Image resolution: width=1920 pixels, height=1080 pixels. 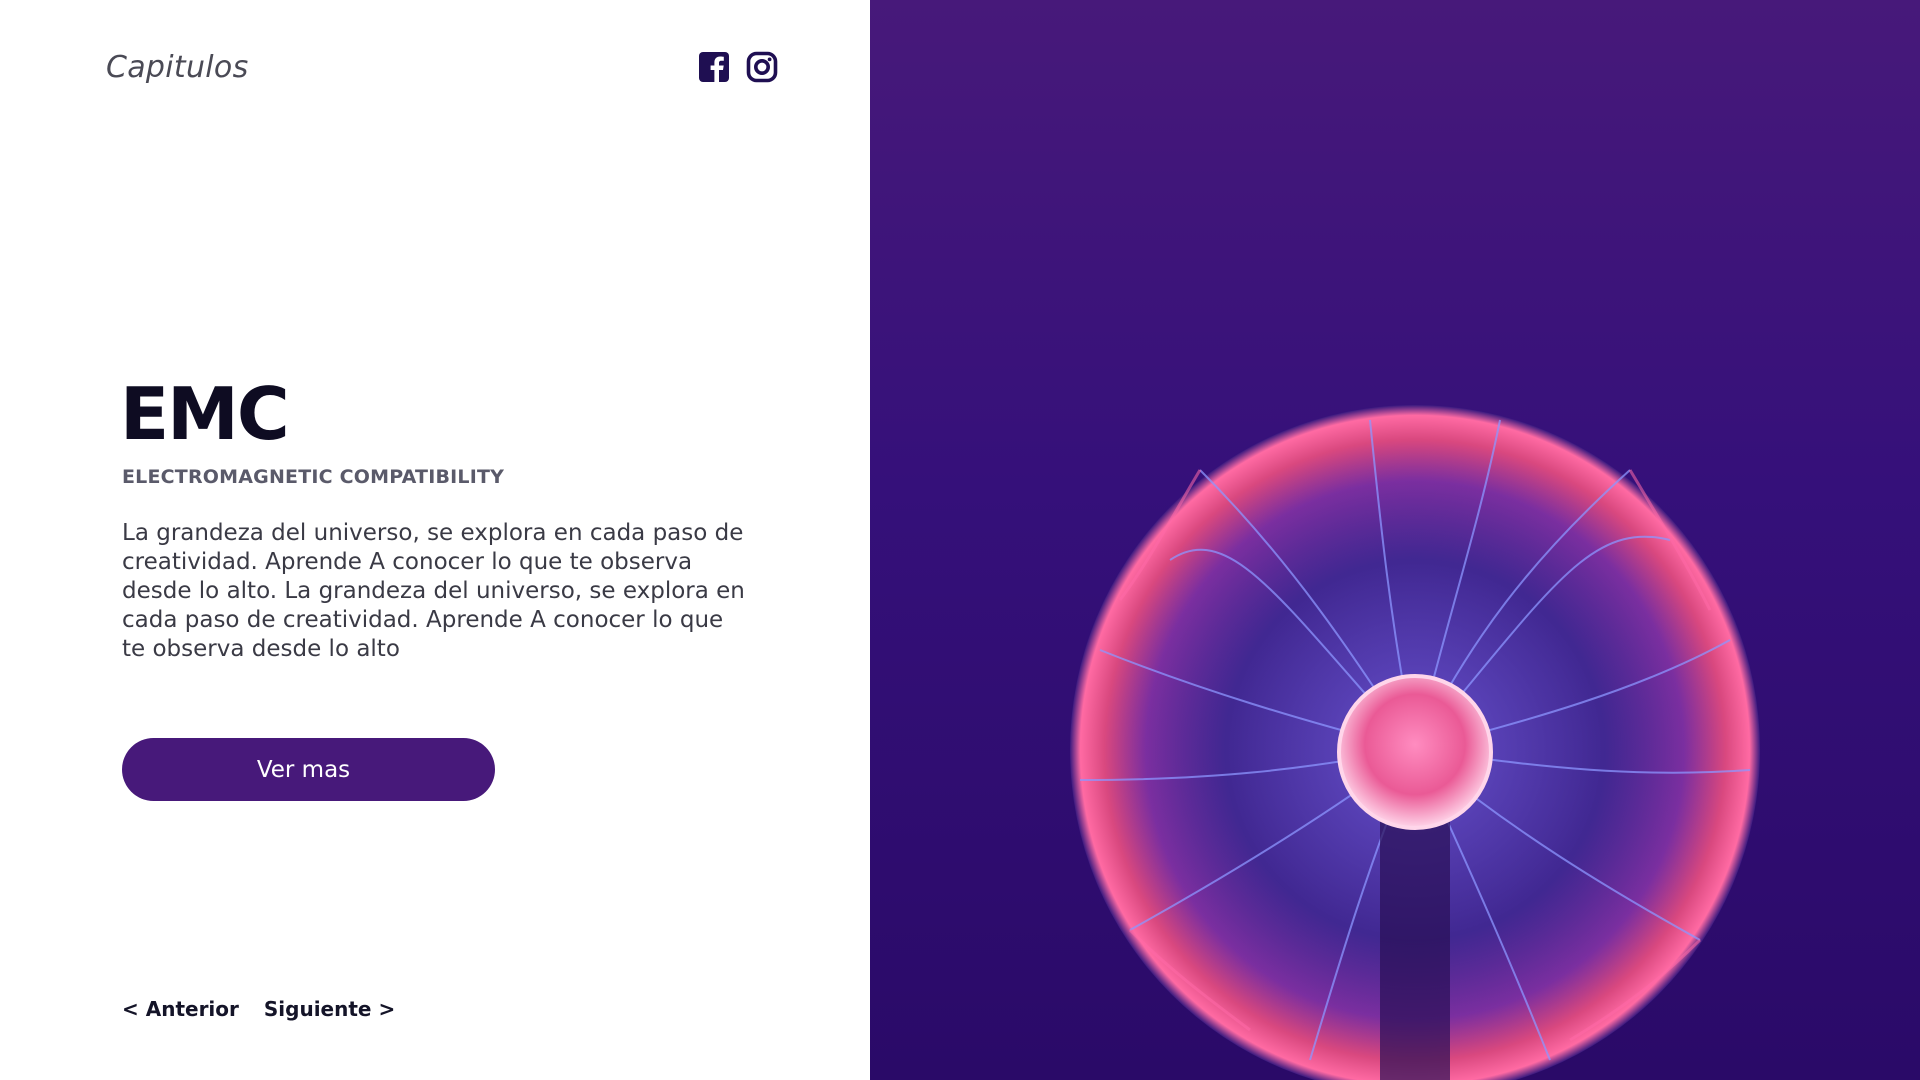 I want to click on brand-title: Capitulos, so click(x=177, y=67).